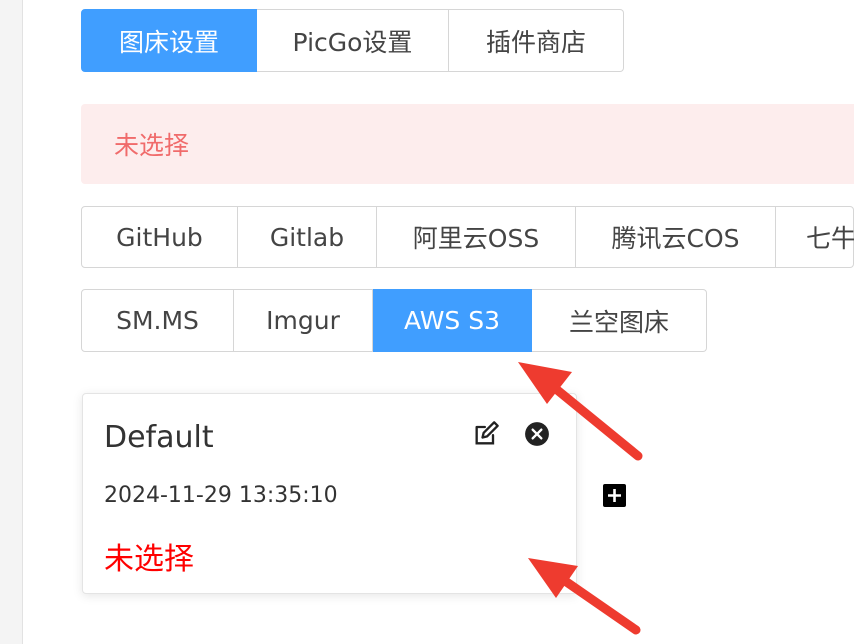 The height and width of the screenshot is (644, 854). Describe the element at coordinates (303, 320) in the screenshot. I see `uploader-imgur: Imgur` at that location.